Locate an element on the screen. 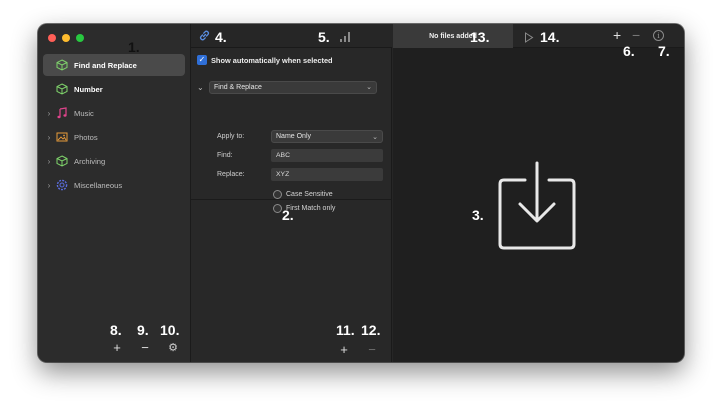 The height and width of the screenshot is (412, 720). close-window-button is located at coordinates (52, 38).